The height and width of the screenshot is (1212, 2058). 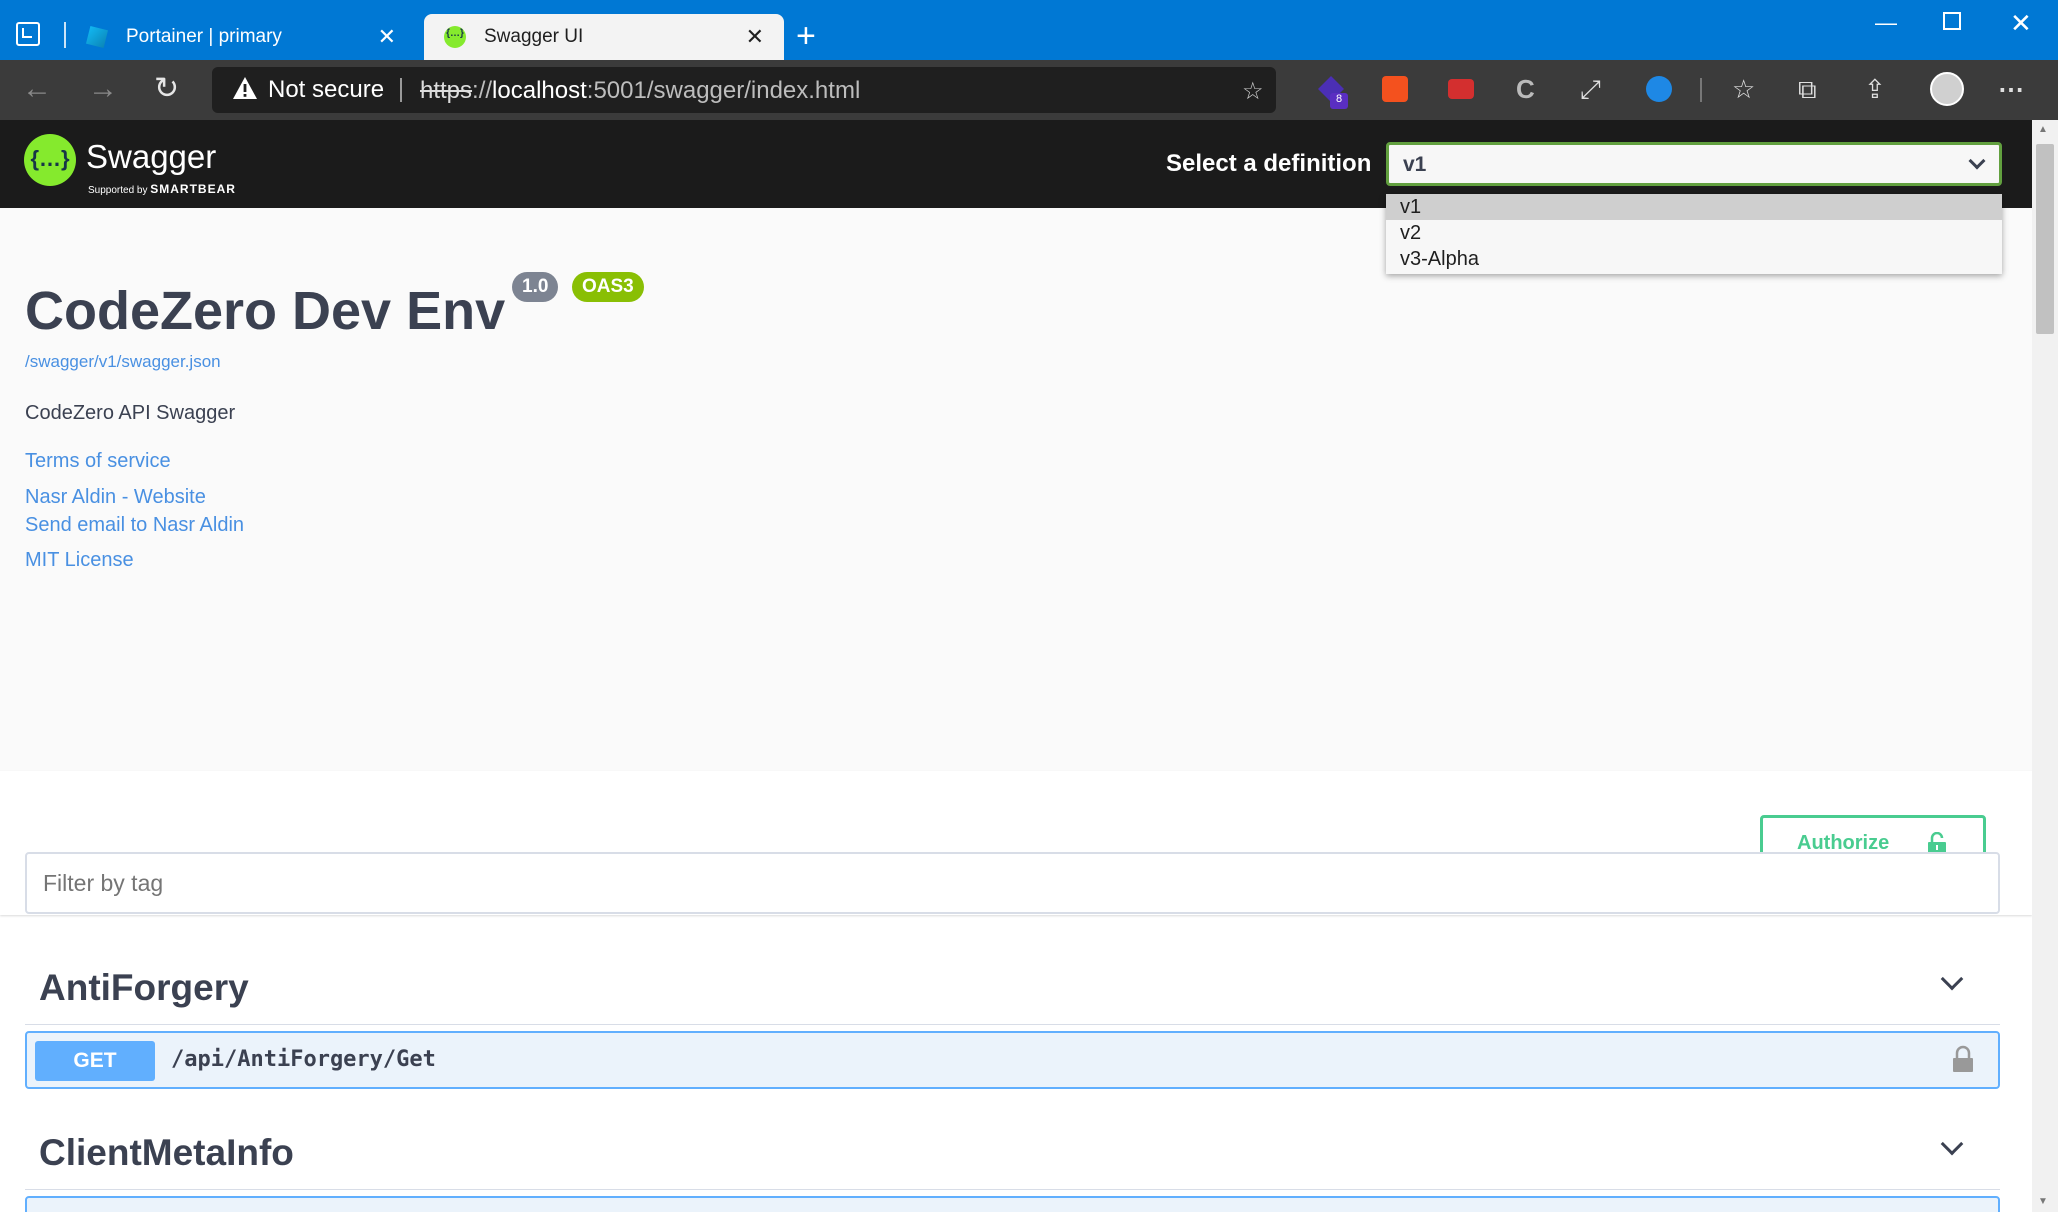 What do you see at coordinates (115, 497) in the screenshot?
I see `website-link: Nasr Aldin - Website` at bounding box center [115, 497].